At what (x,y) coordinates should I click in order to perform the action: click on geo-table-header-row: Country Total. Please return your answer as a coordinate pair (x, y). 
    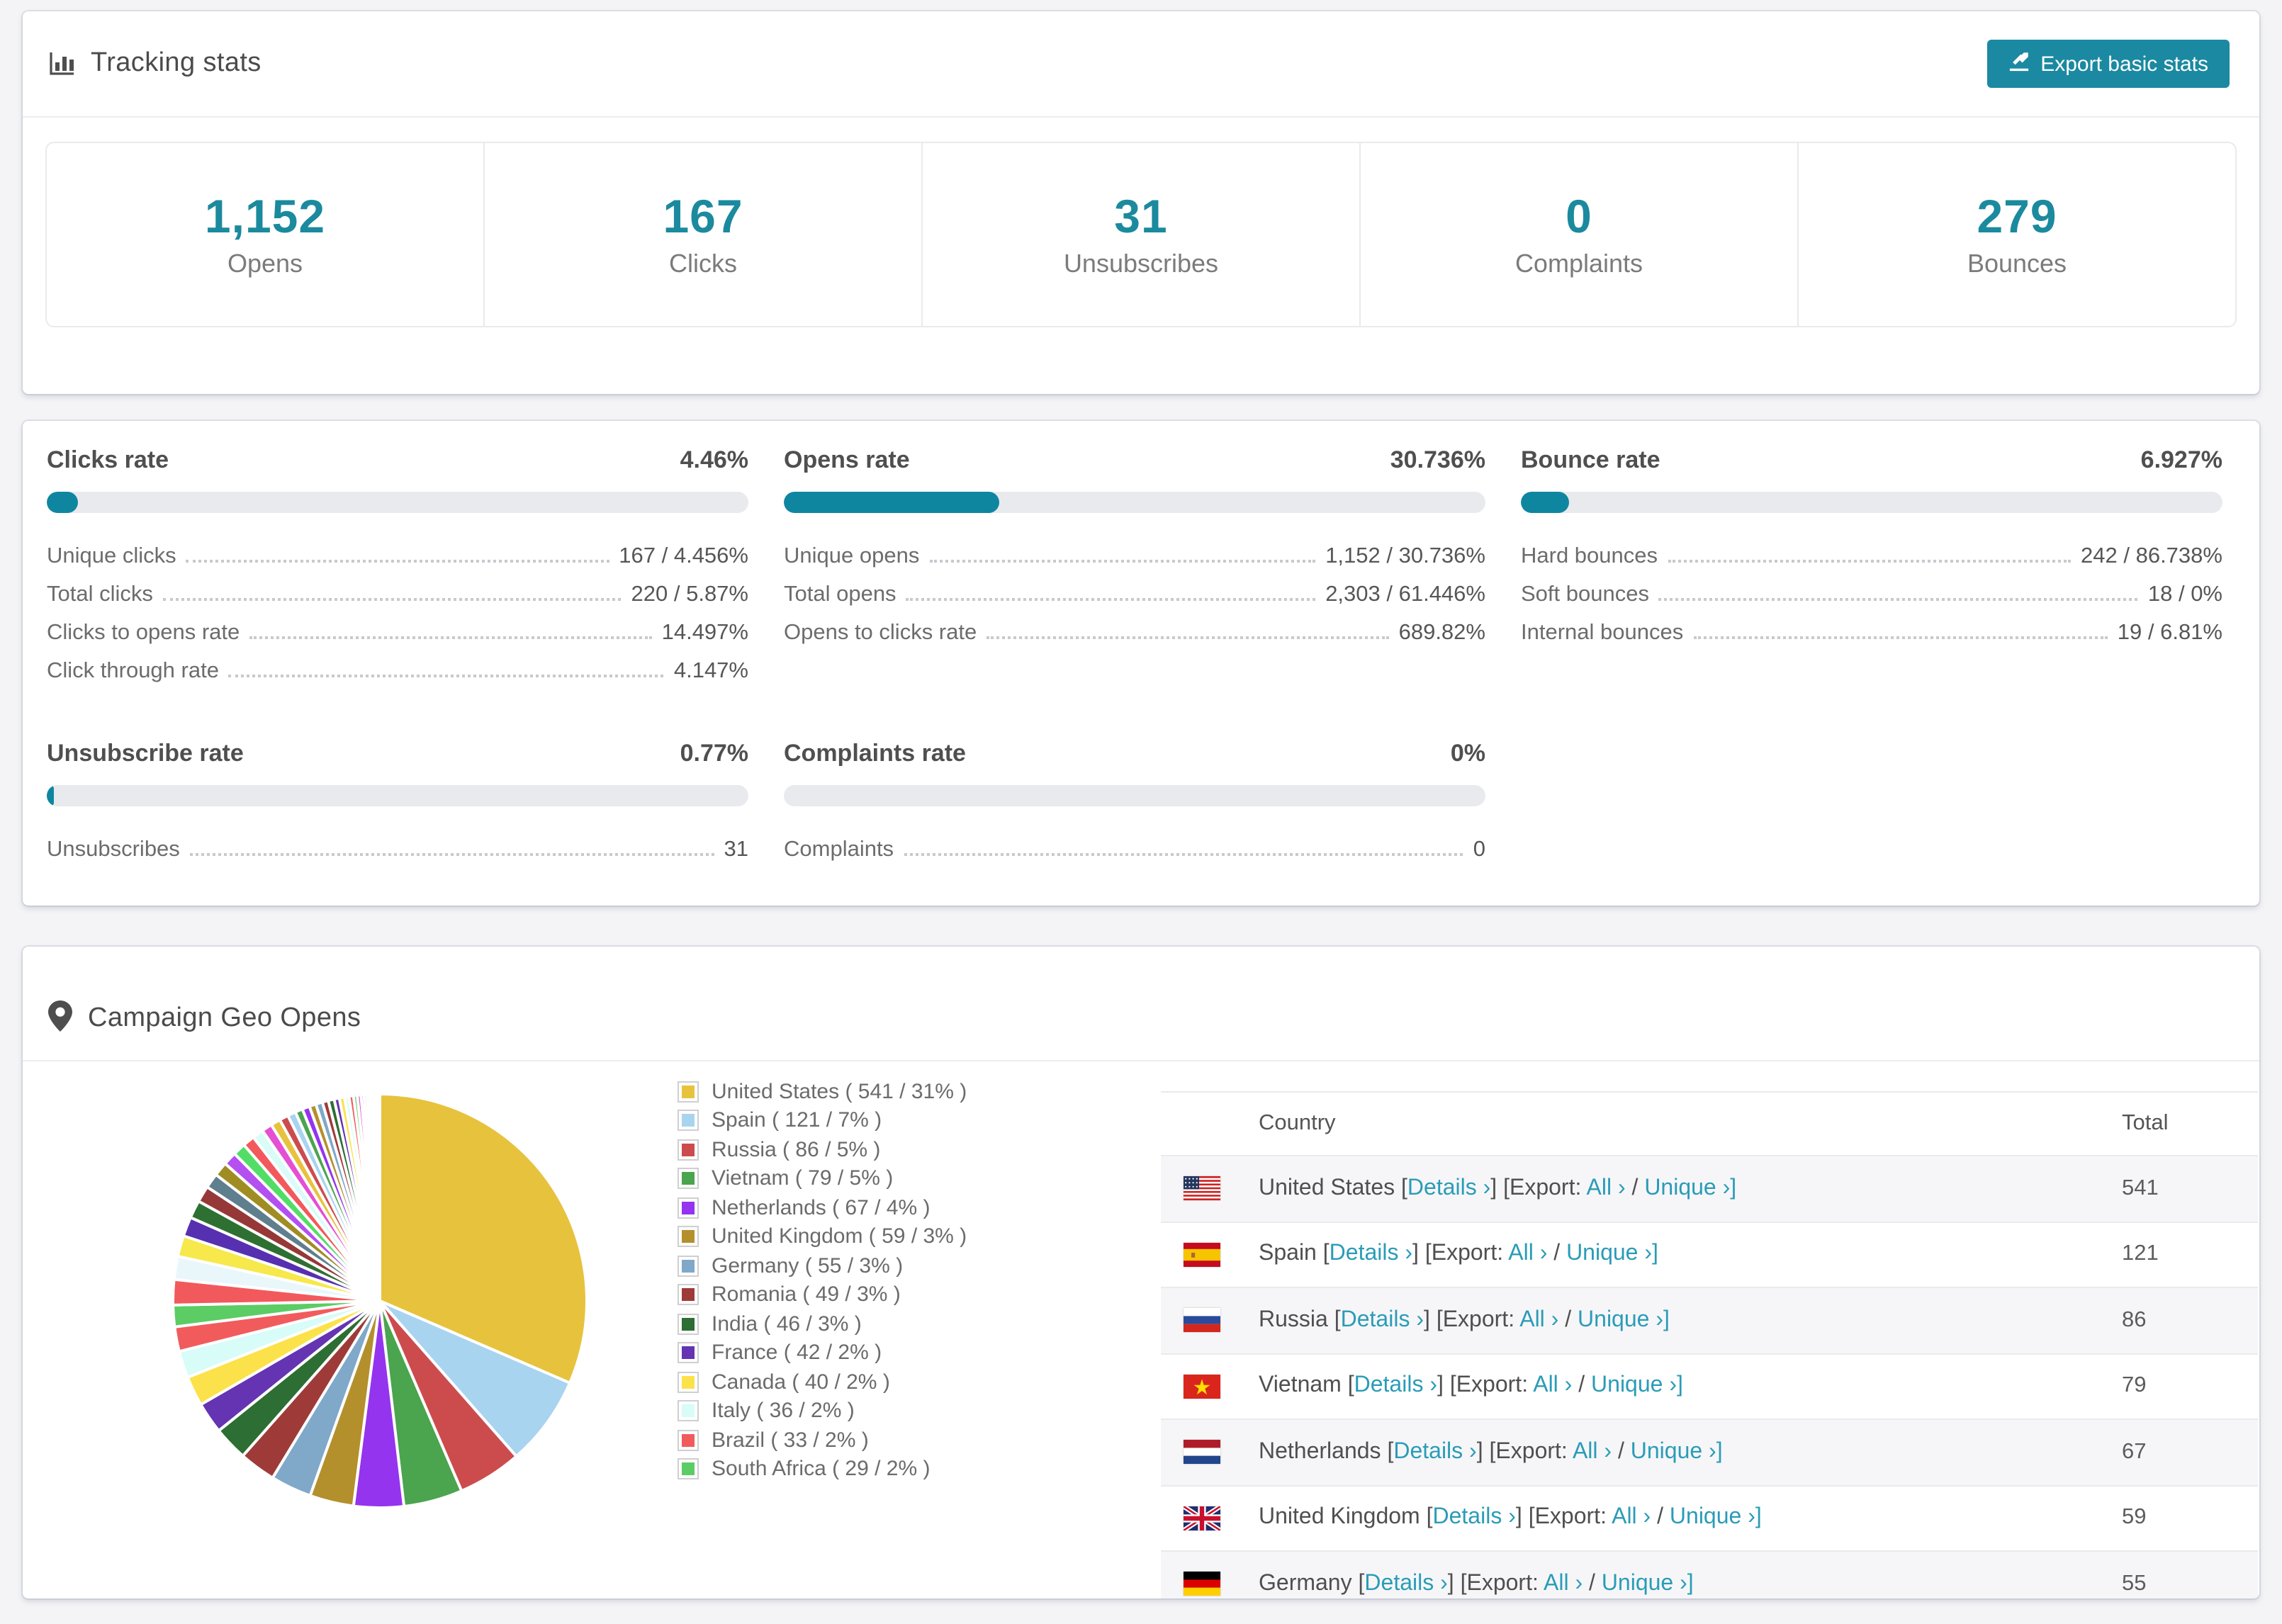
    Looking at the image, I should click on (1709, 1123).